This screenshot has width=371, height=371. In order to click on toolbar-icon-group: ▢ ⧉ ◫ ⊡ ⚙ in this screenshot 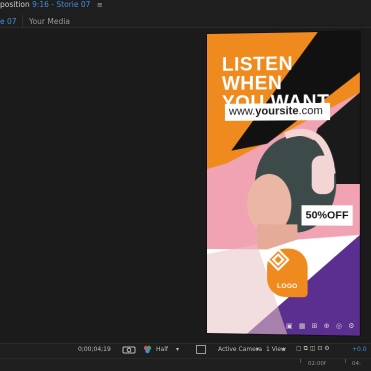, I will do `click(313, 349)`.